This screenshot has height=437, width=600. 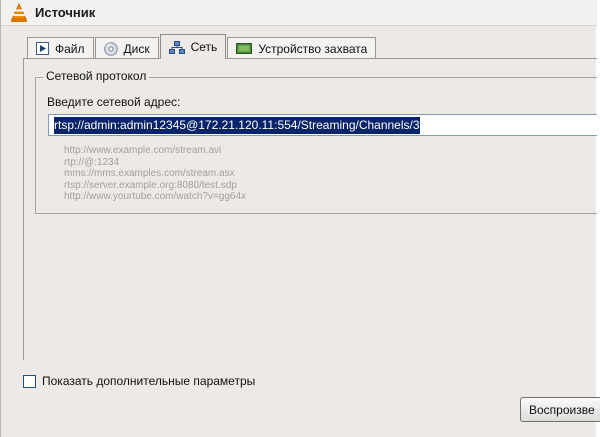 I want to click on url-example: rtsp://server.example.org:8080/test.sdp, so click(x=150, y=185).